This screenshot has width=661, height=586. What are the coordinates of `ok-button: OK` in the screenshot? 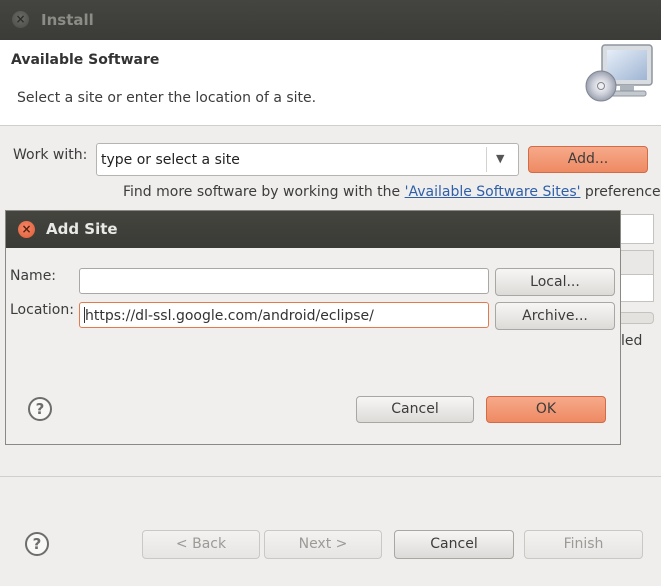 It's located at (546, 409).